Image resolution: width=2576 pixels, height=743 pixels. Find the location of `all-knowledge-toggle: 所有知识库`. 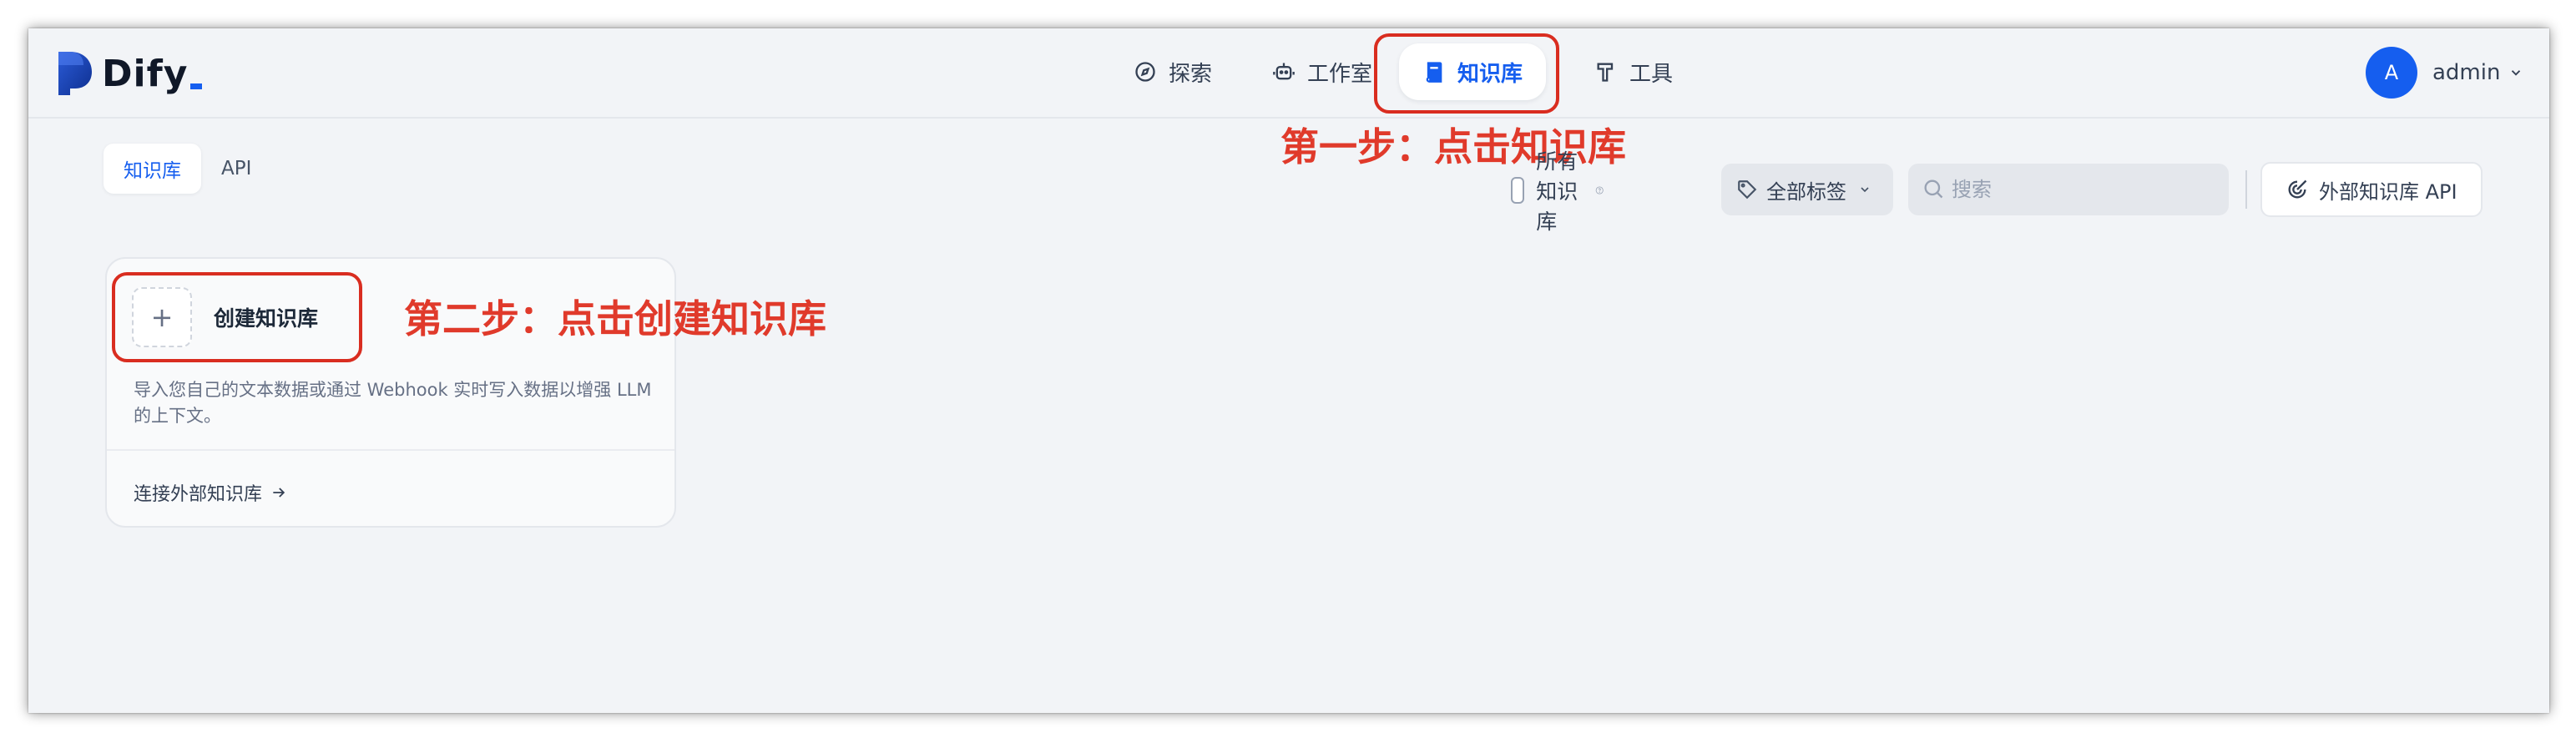

all-knowledge-toggle: 所有知识库 is located at coordinates (1557, 192).